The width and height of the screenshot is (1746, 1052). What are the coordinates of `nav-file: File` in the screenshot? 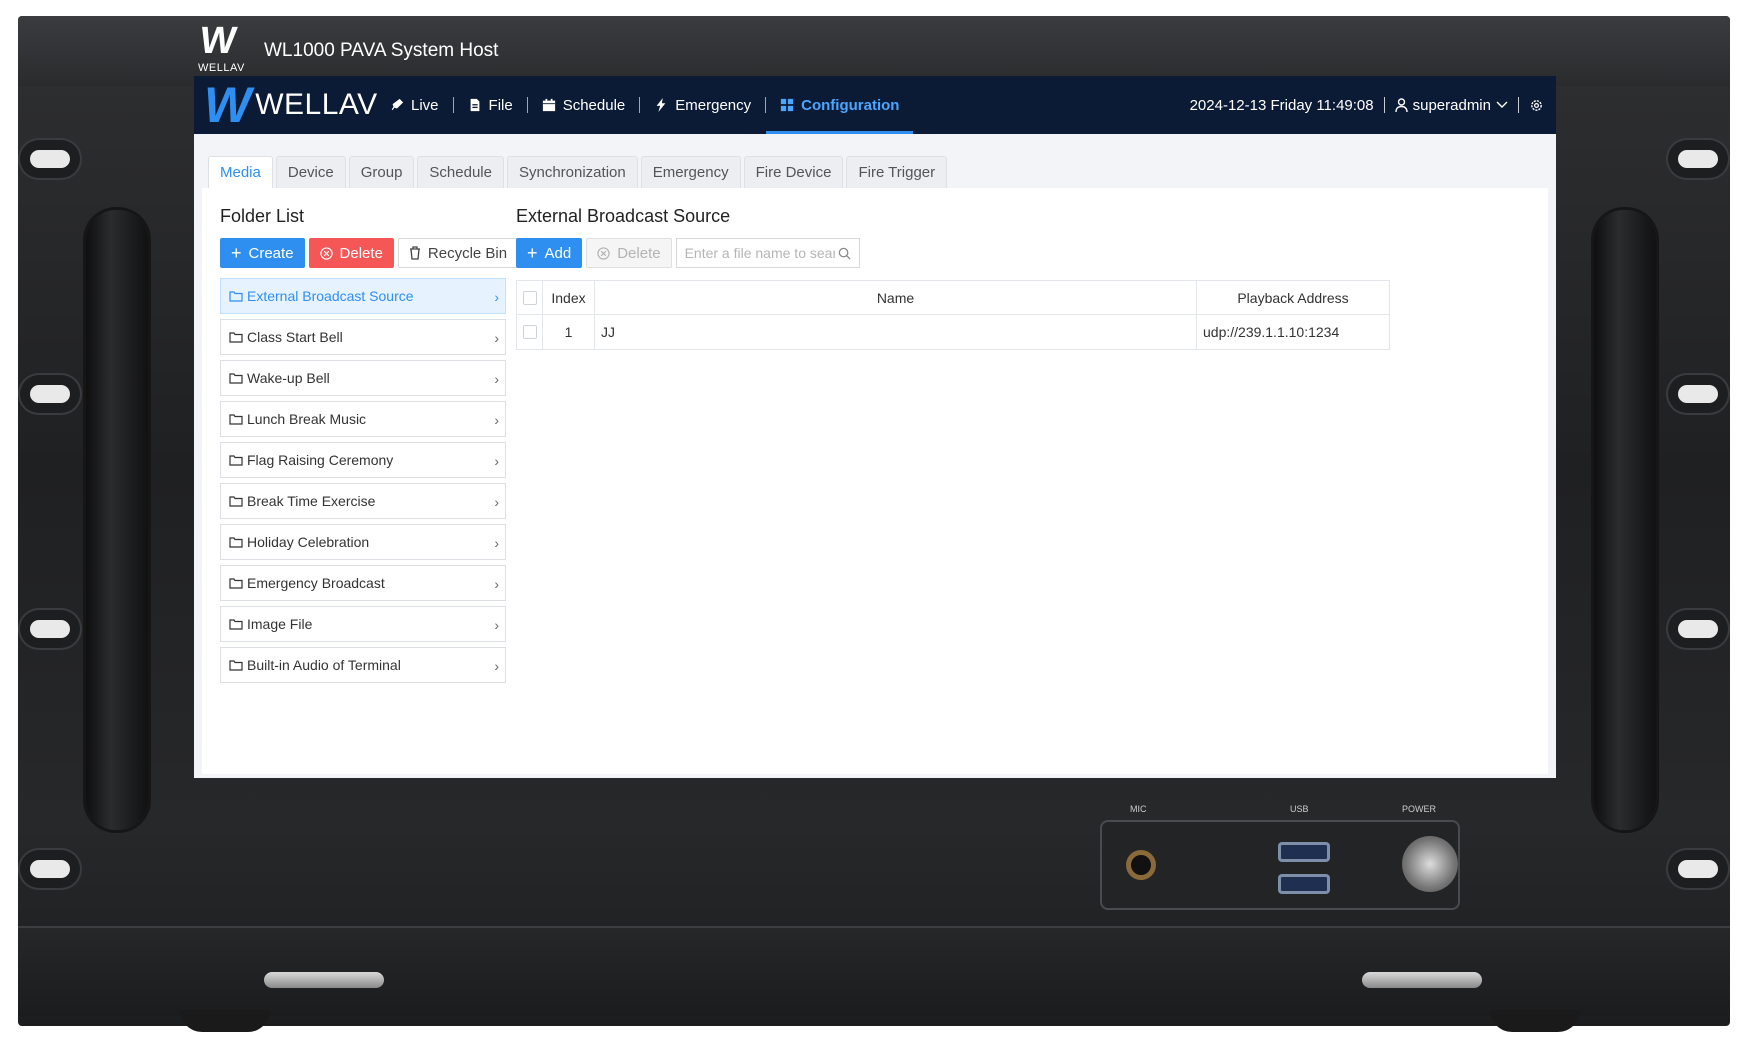 It's located at (490, 105).